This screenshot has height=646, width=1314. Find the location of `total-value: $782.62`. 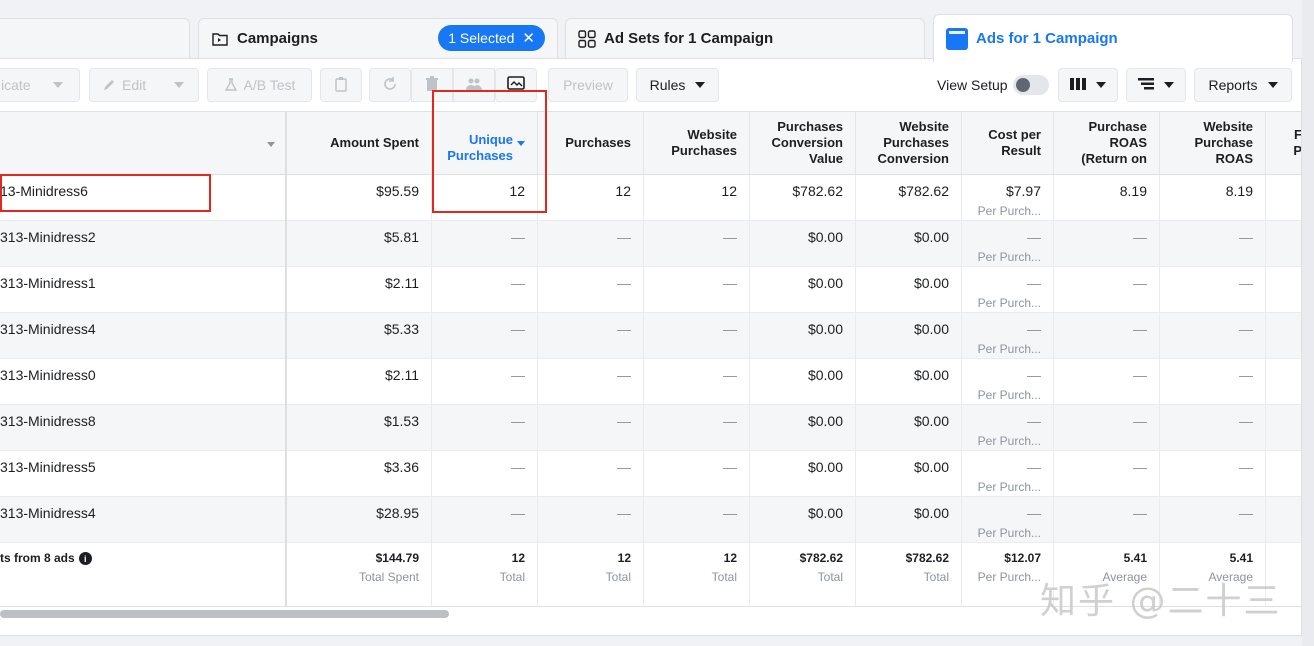

total-value: $782.62 is located at coordinates (927, 558).